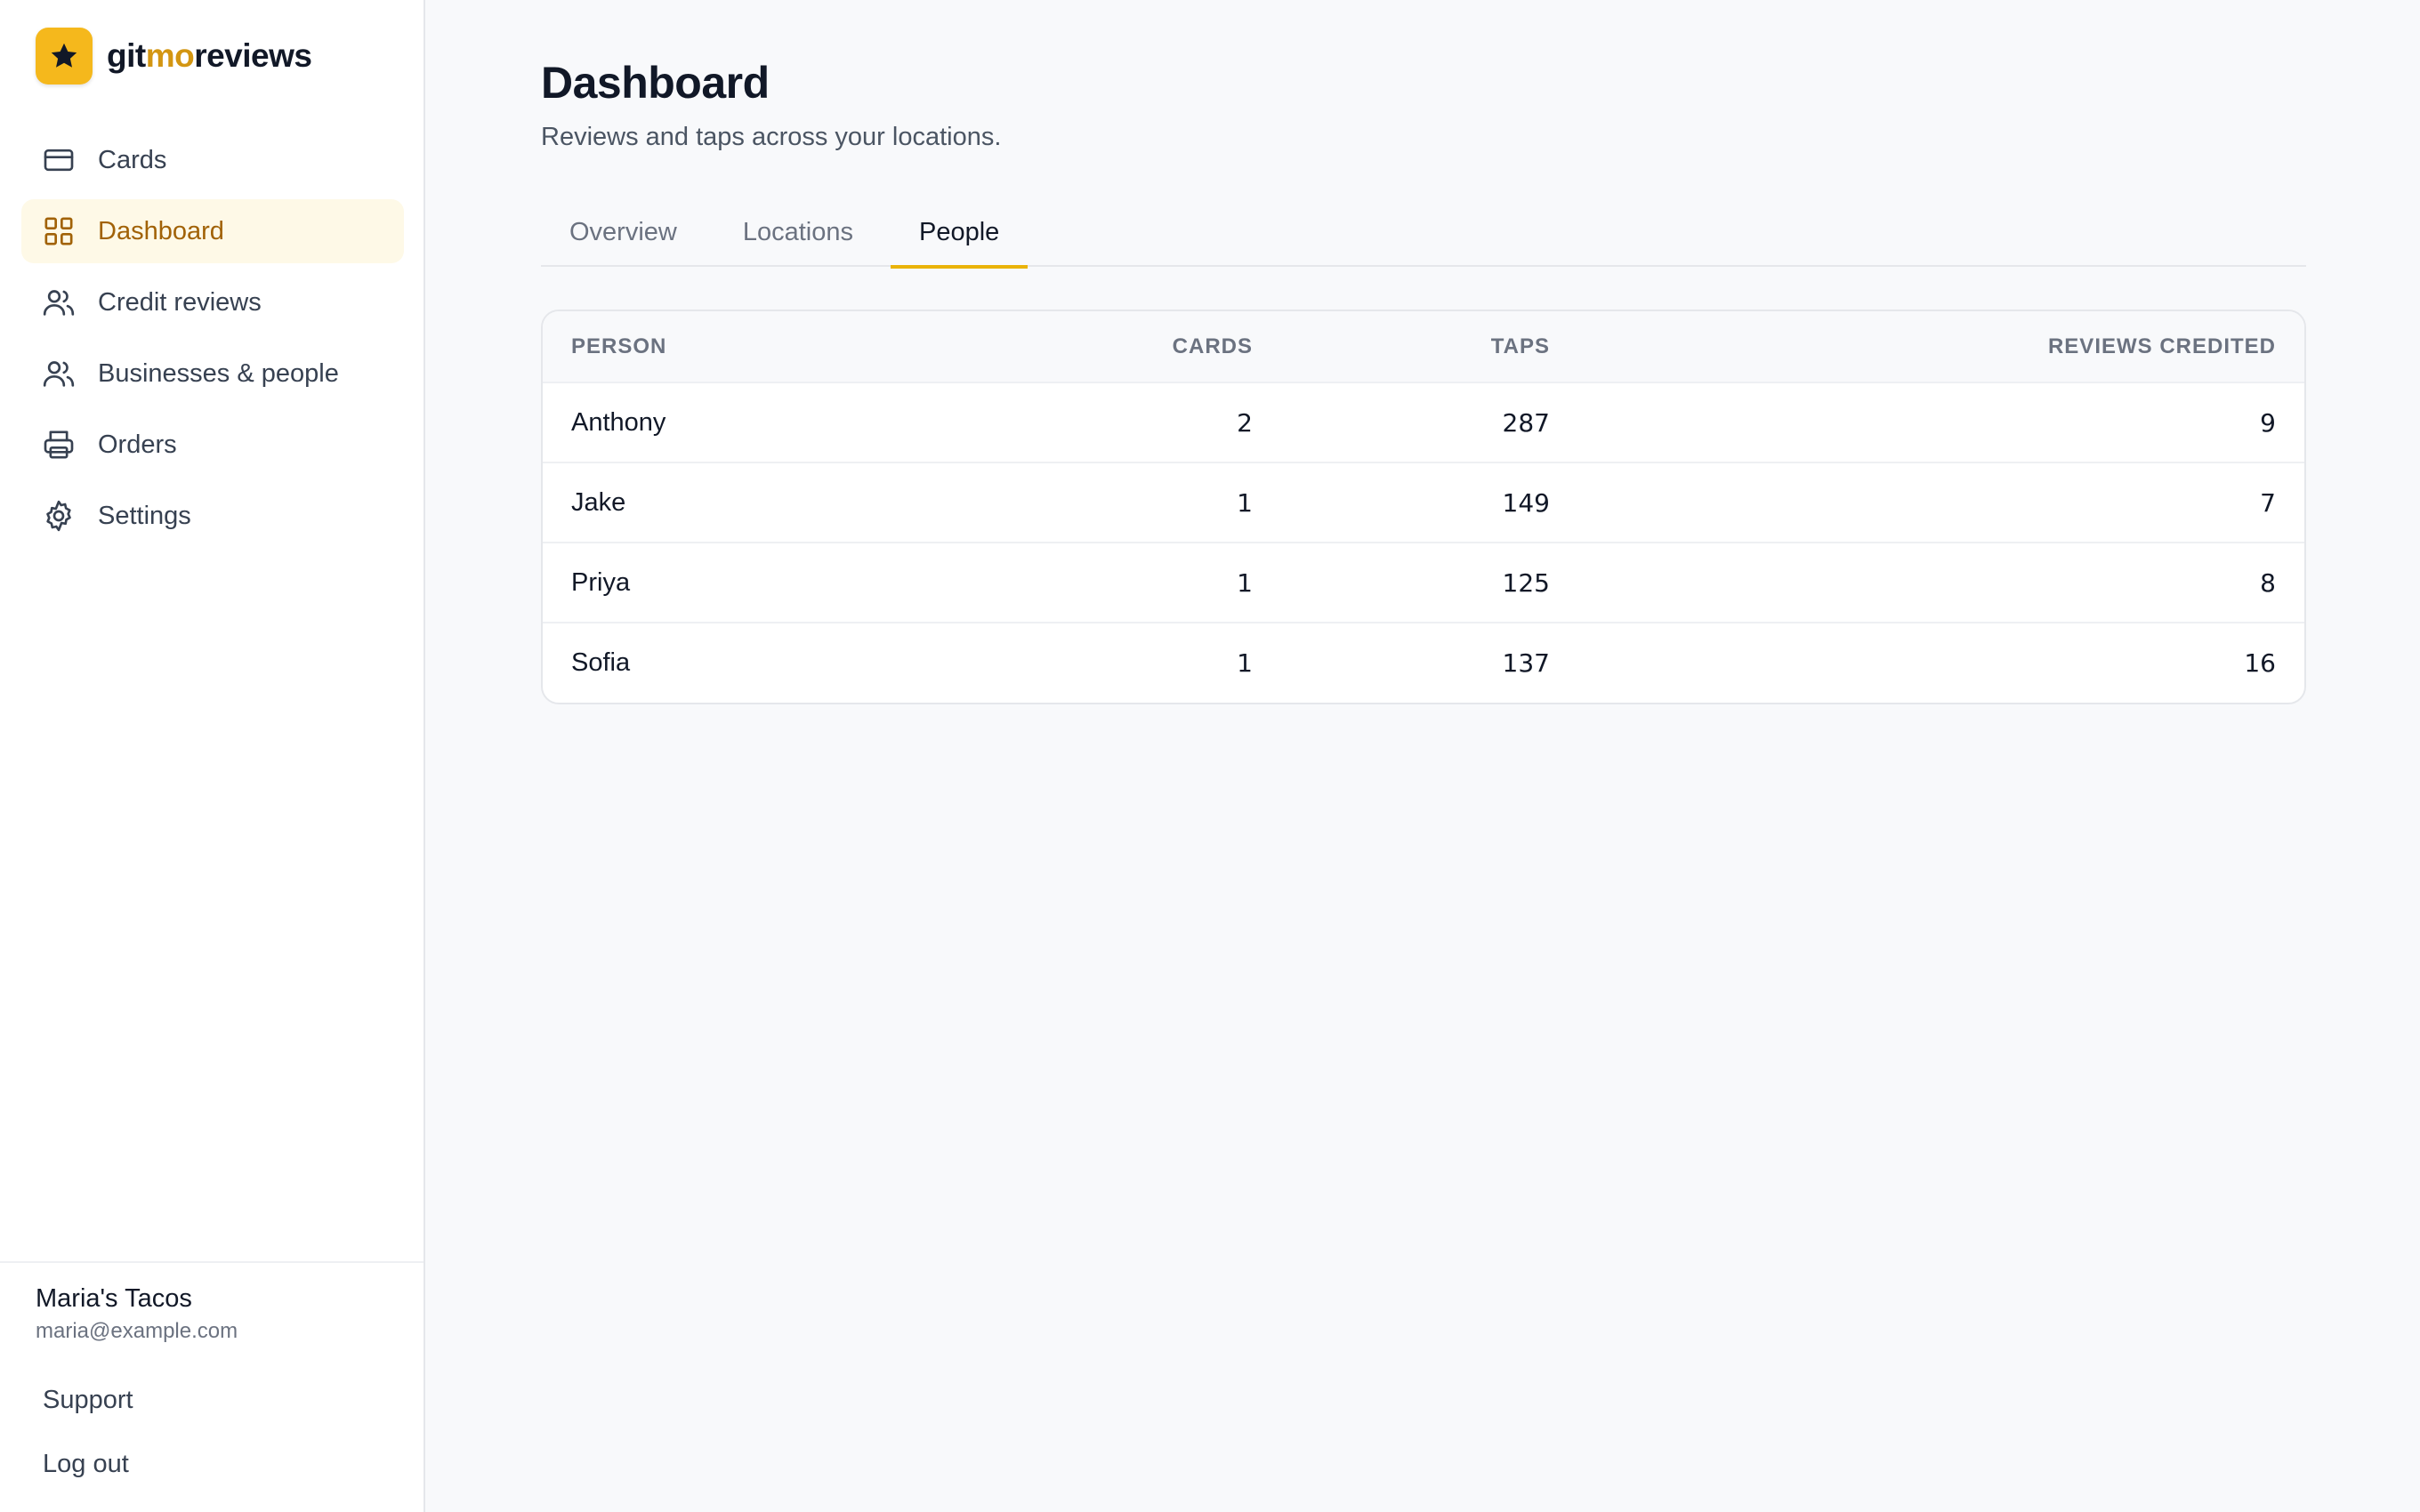  What do you see at coordinates (1212, 346) in the screenshot?
I see `column-header-cards: CARDS` at bounding box center [1212, 346].